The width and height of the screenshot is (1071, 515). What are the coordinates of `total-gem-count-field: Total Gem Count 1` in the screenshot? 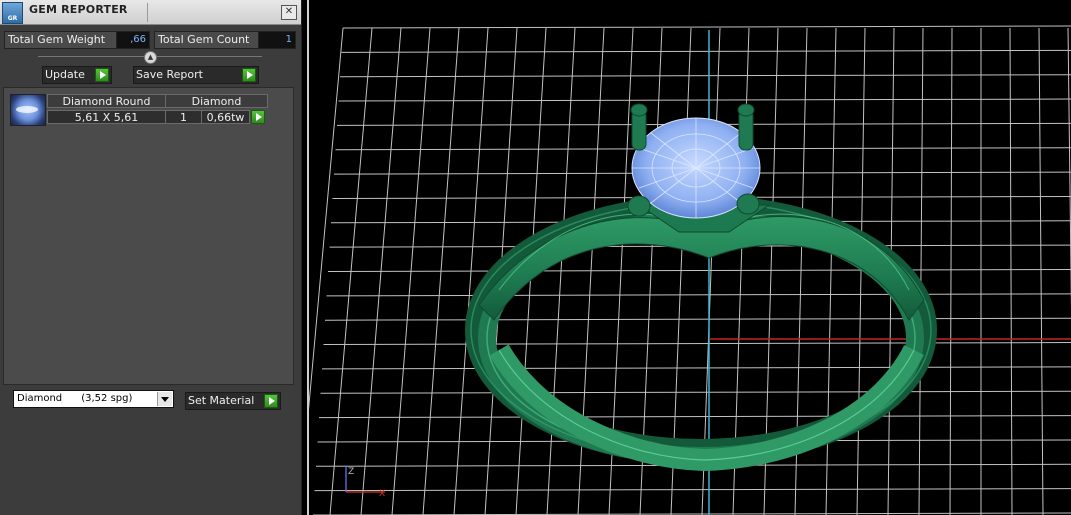 It's located at (225, 40).